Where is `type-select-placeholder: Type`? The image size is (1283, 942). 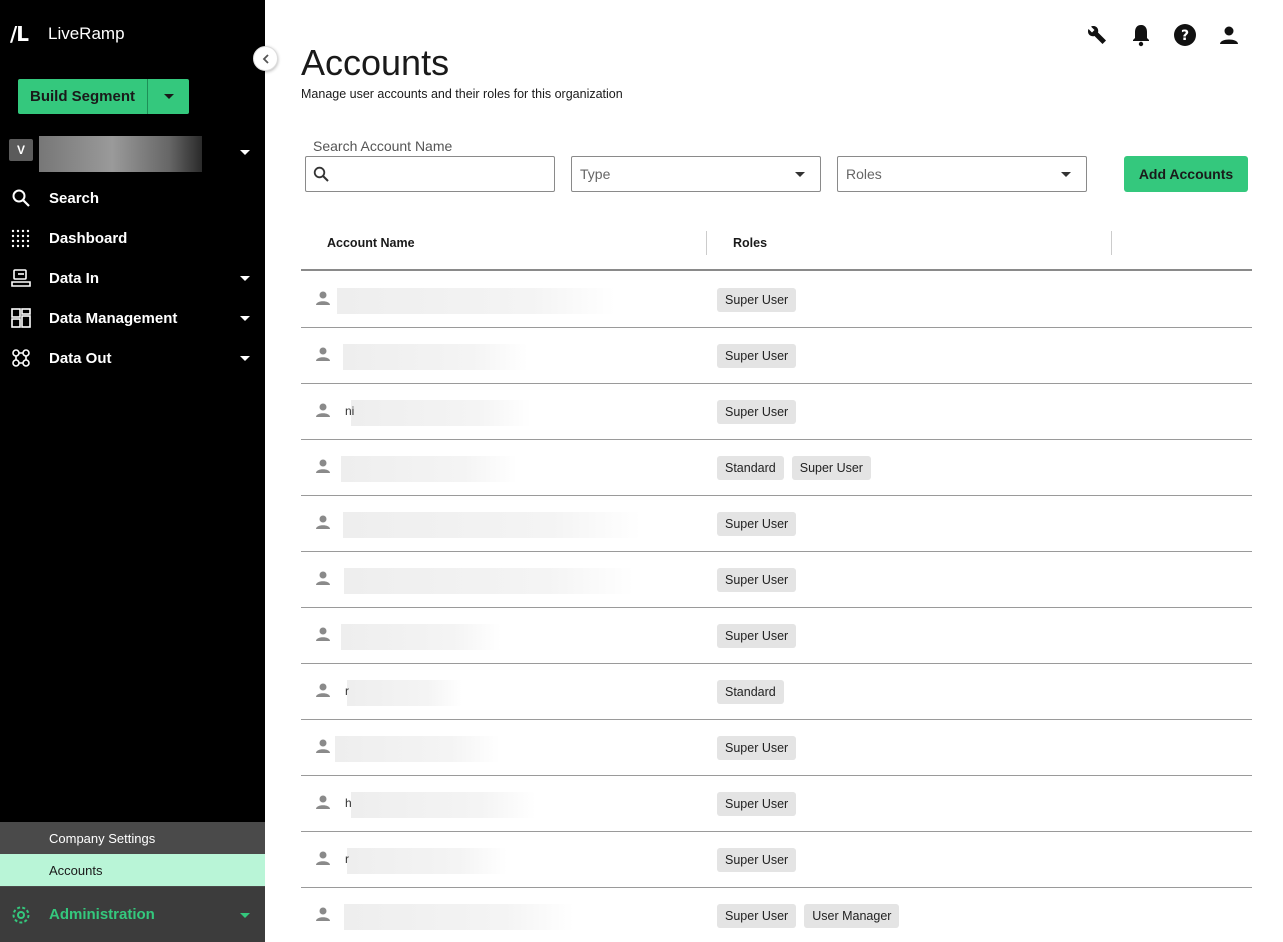
type-select-placeholder: Type is located at coordinates (595, 174).